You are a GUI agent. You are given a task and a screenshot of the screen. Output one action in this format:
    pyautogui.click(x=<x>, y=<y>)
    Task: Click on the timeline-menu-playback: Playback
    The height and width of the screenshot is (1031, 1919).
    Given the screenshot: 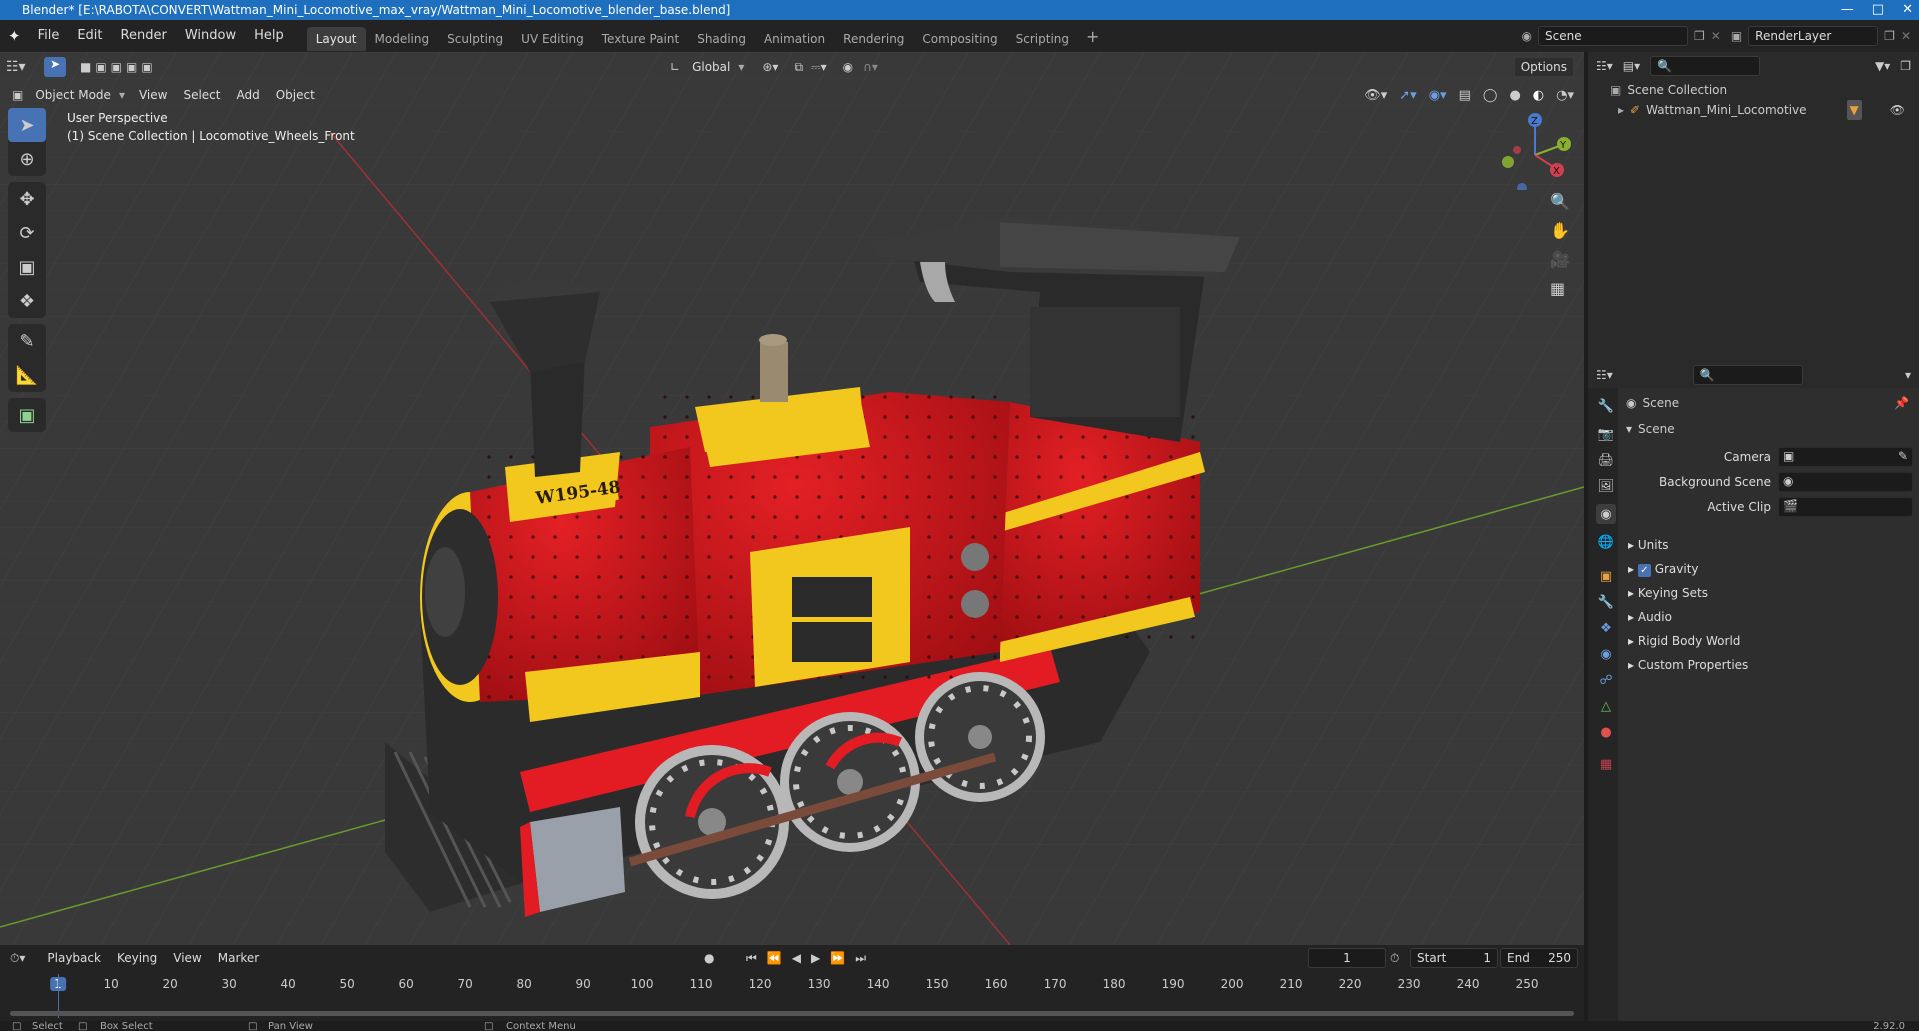 What is the action you would take?
    pyautogui.click(x=74, y=958)
    